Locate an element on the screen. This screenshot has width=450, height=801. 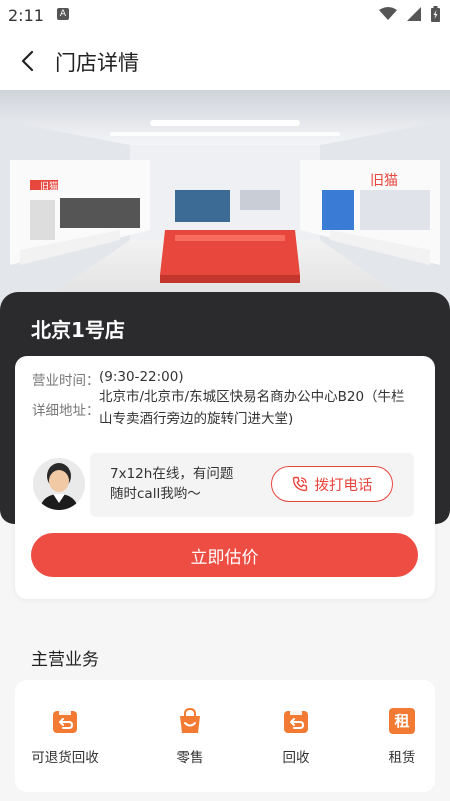
status-icons is located at coordinates (409, 14).